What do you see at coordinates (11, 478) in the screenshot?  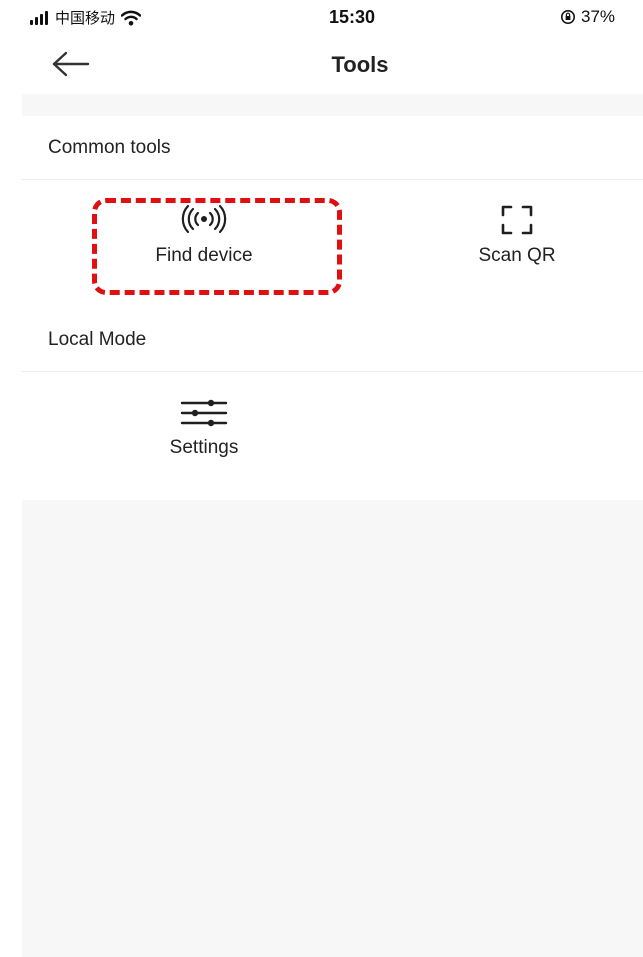 I see `left-margin` at bounding box center [11, 478].